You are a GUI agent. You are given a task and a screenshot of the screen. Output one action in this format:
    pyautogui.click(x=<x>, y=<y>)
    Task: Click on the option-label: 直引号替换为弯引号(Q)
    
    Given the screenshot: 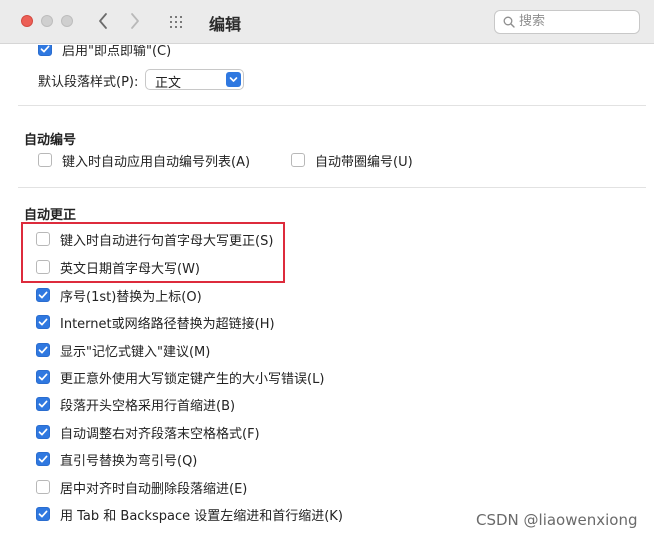 What is the action you would take?
    pyautogui.click(x=129, y=461)
    